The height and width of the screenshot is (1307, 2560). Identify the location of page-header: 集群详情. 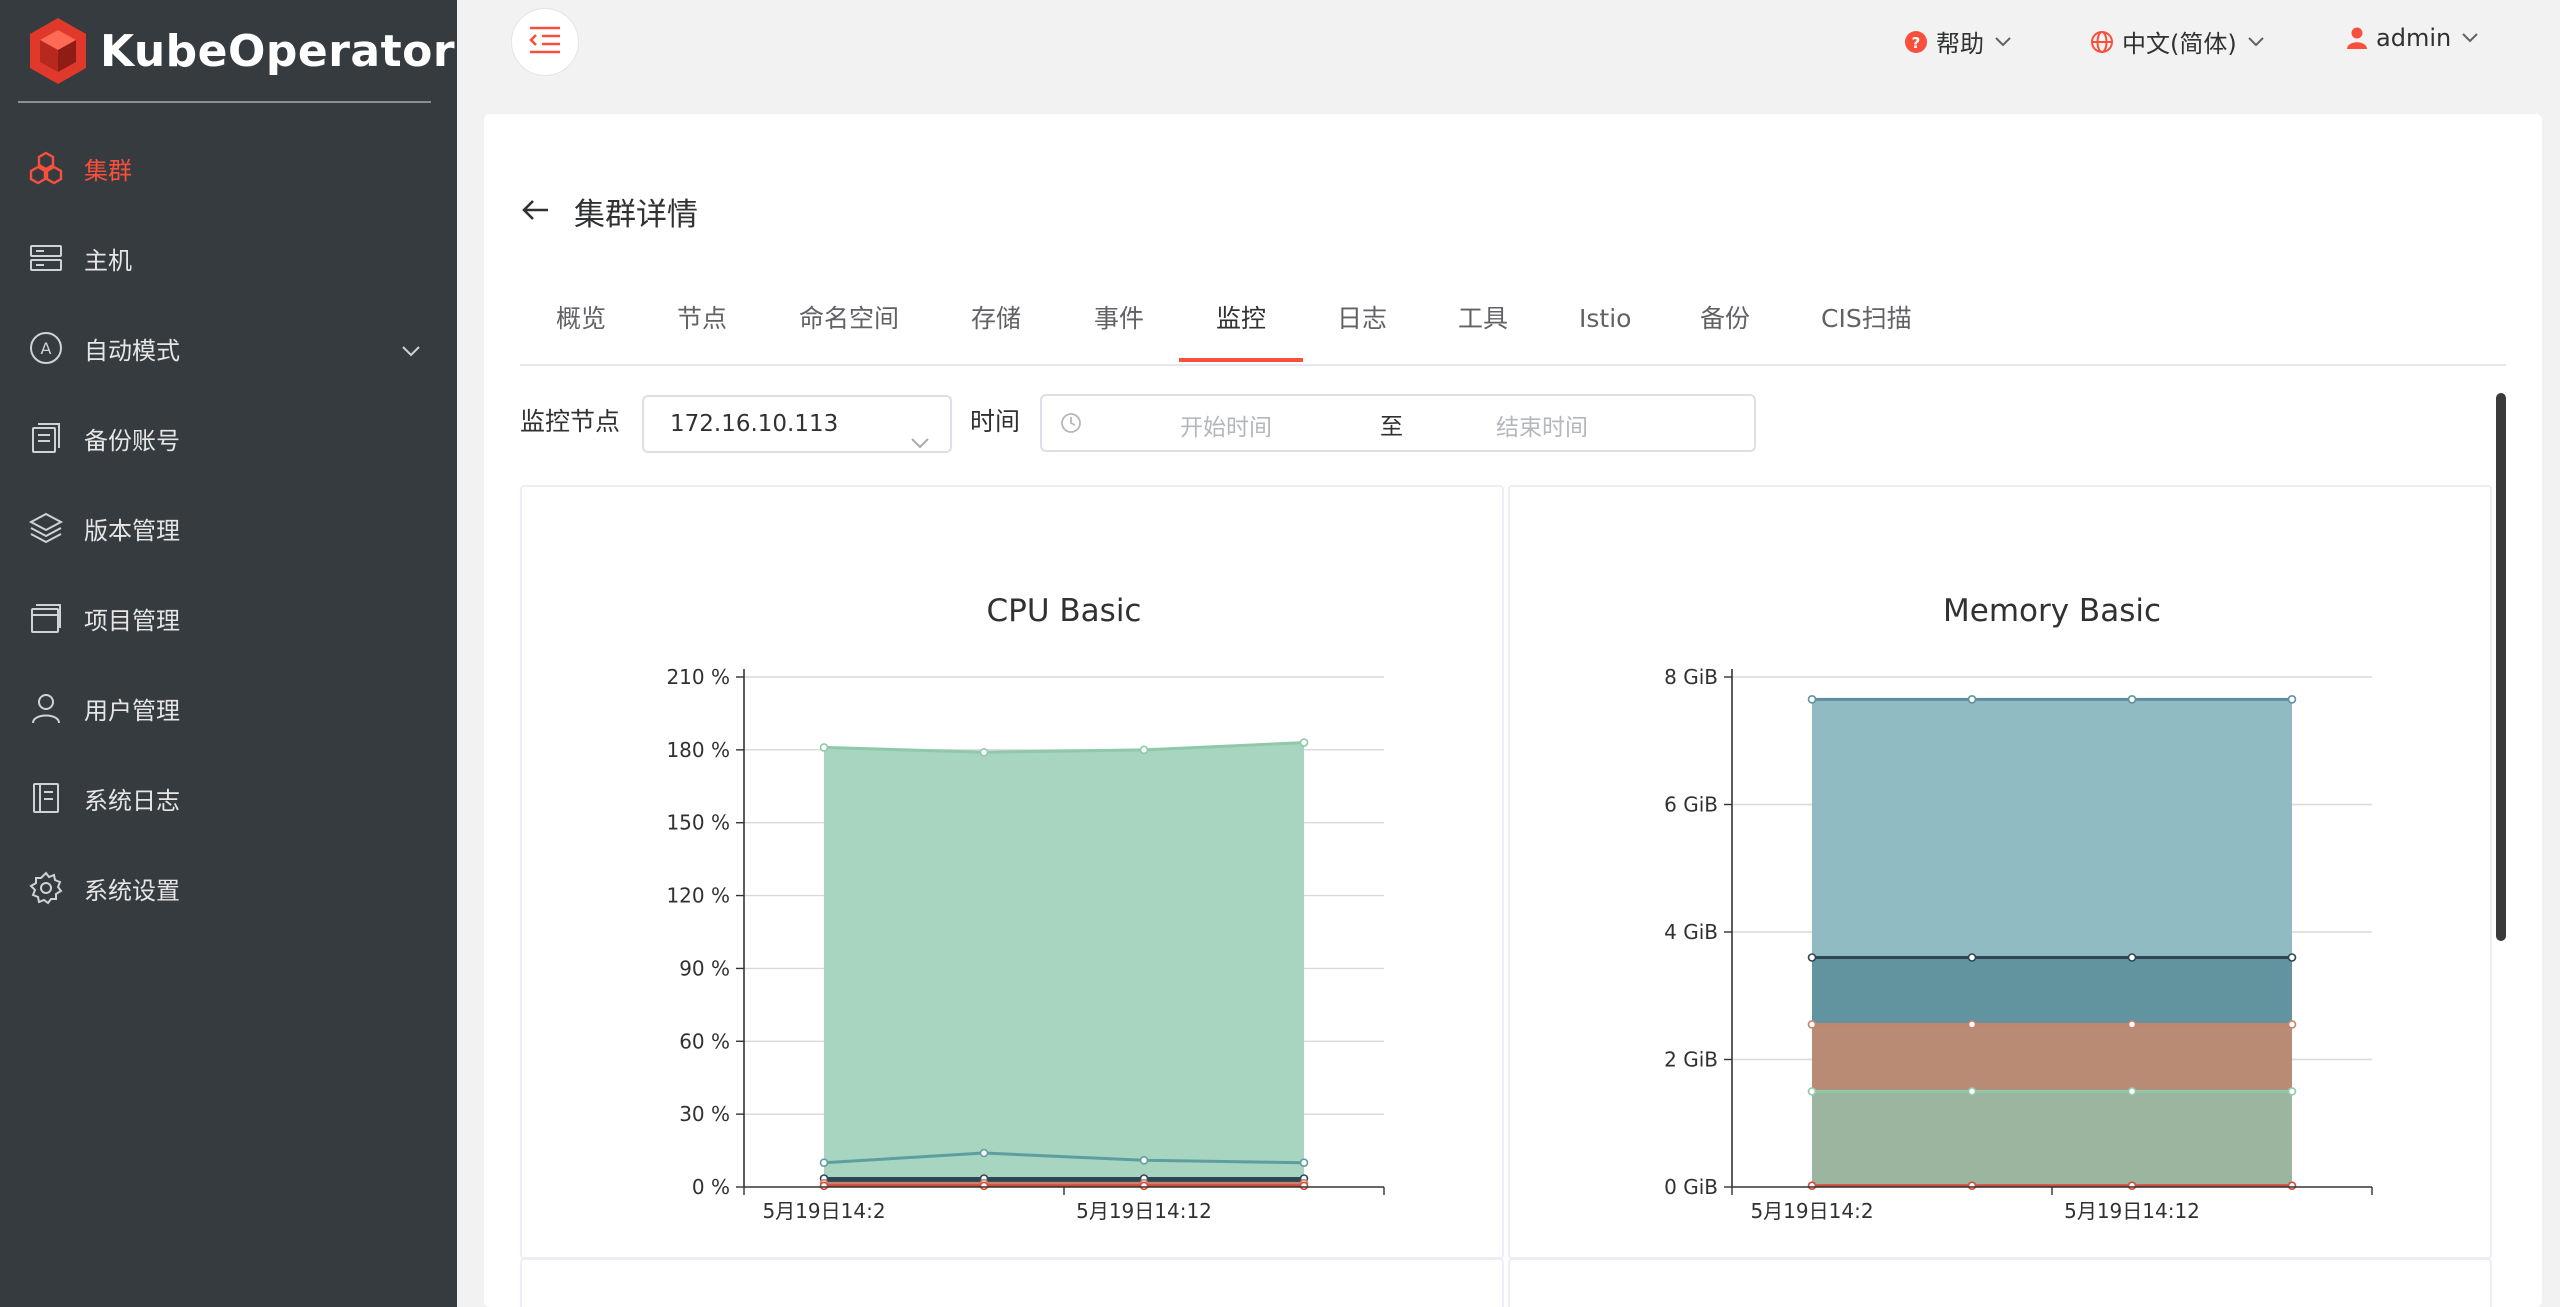
(609, 211).